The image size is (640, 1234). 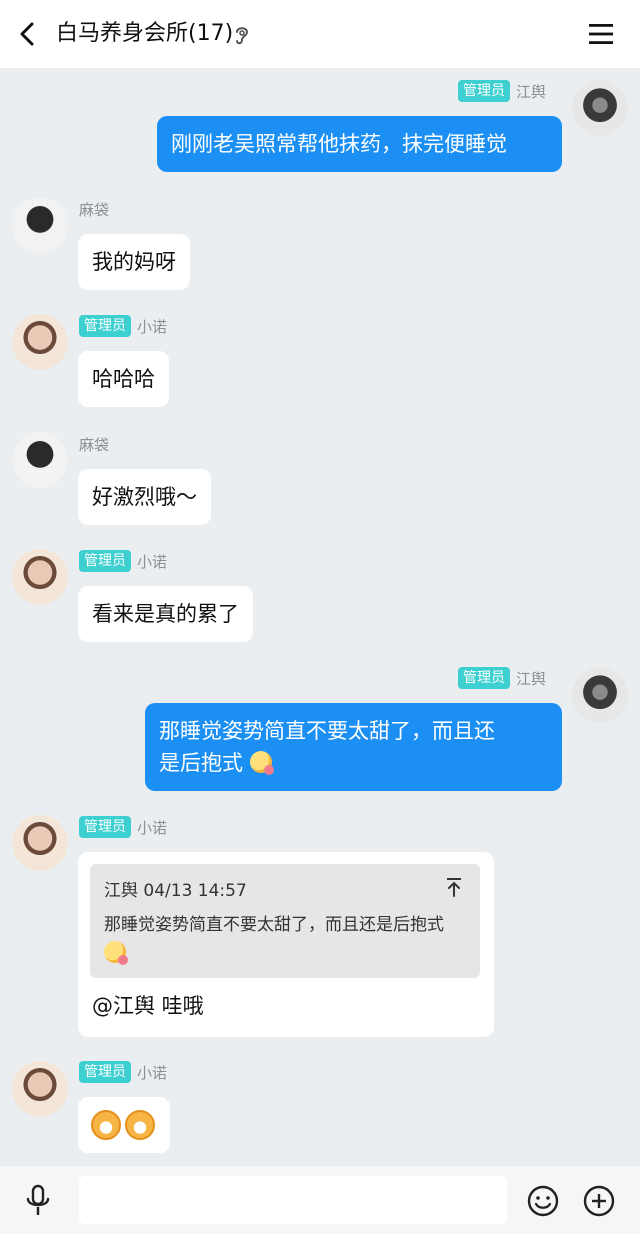 I want to click on message-line: 那睡觉姿势简直不要太甜了，而且还, so click(x=327, y=731).